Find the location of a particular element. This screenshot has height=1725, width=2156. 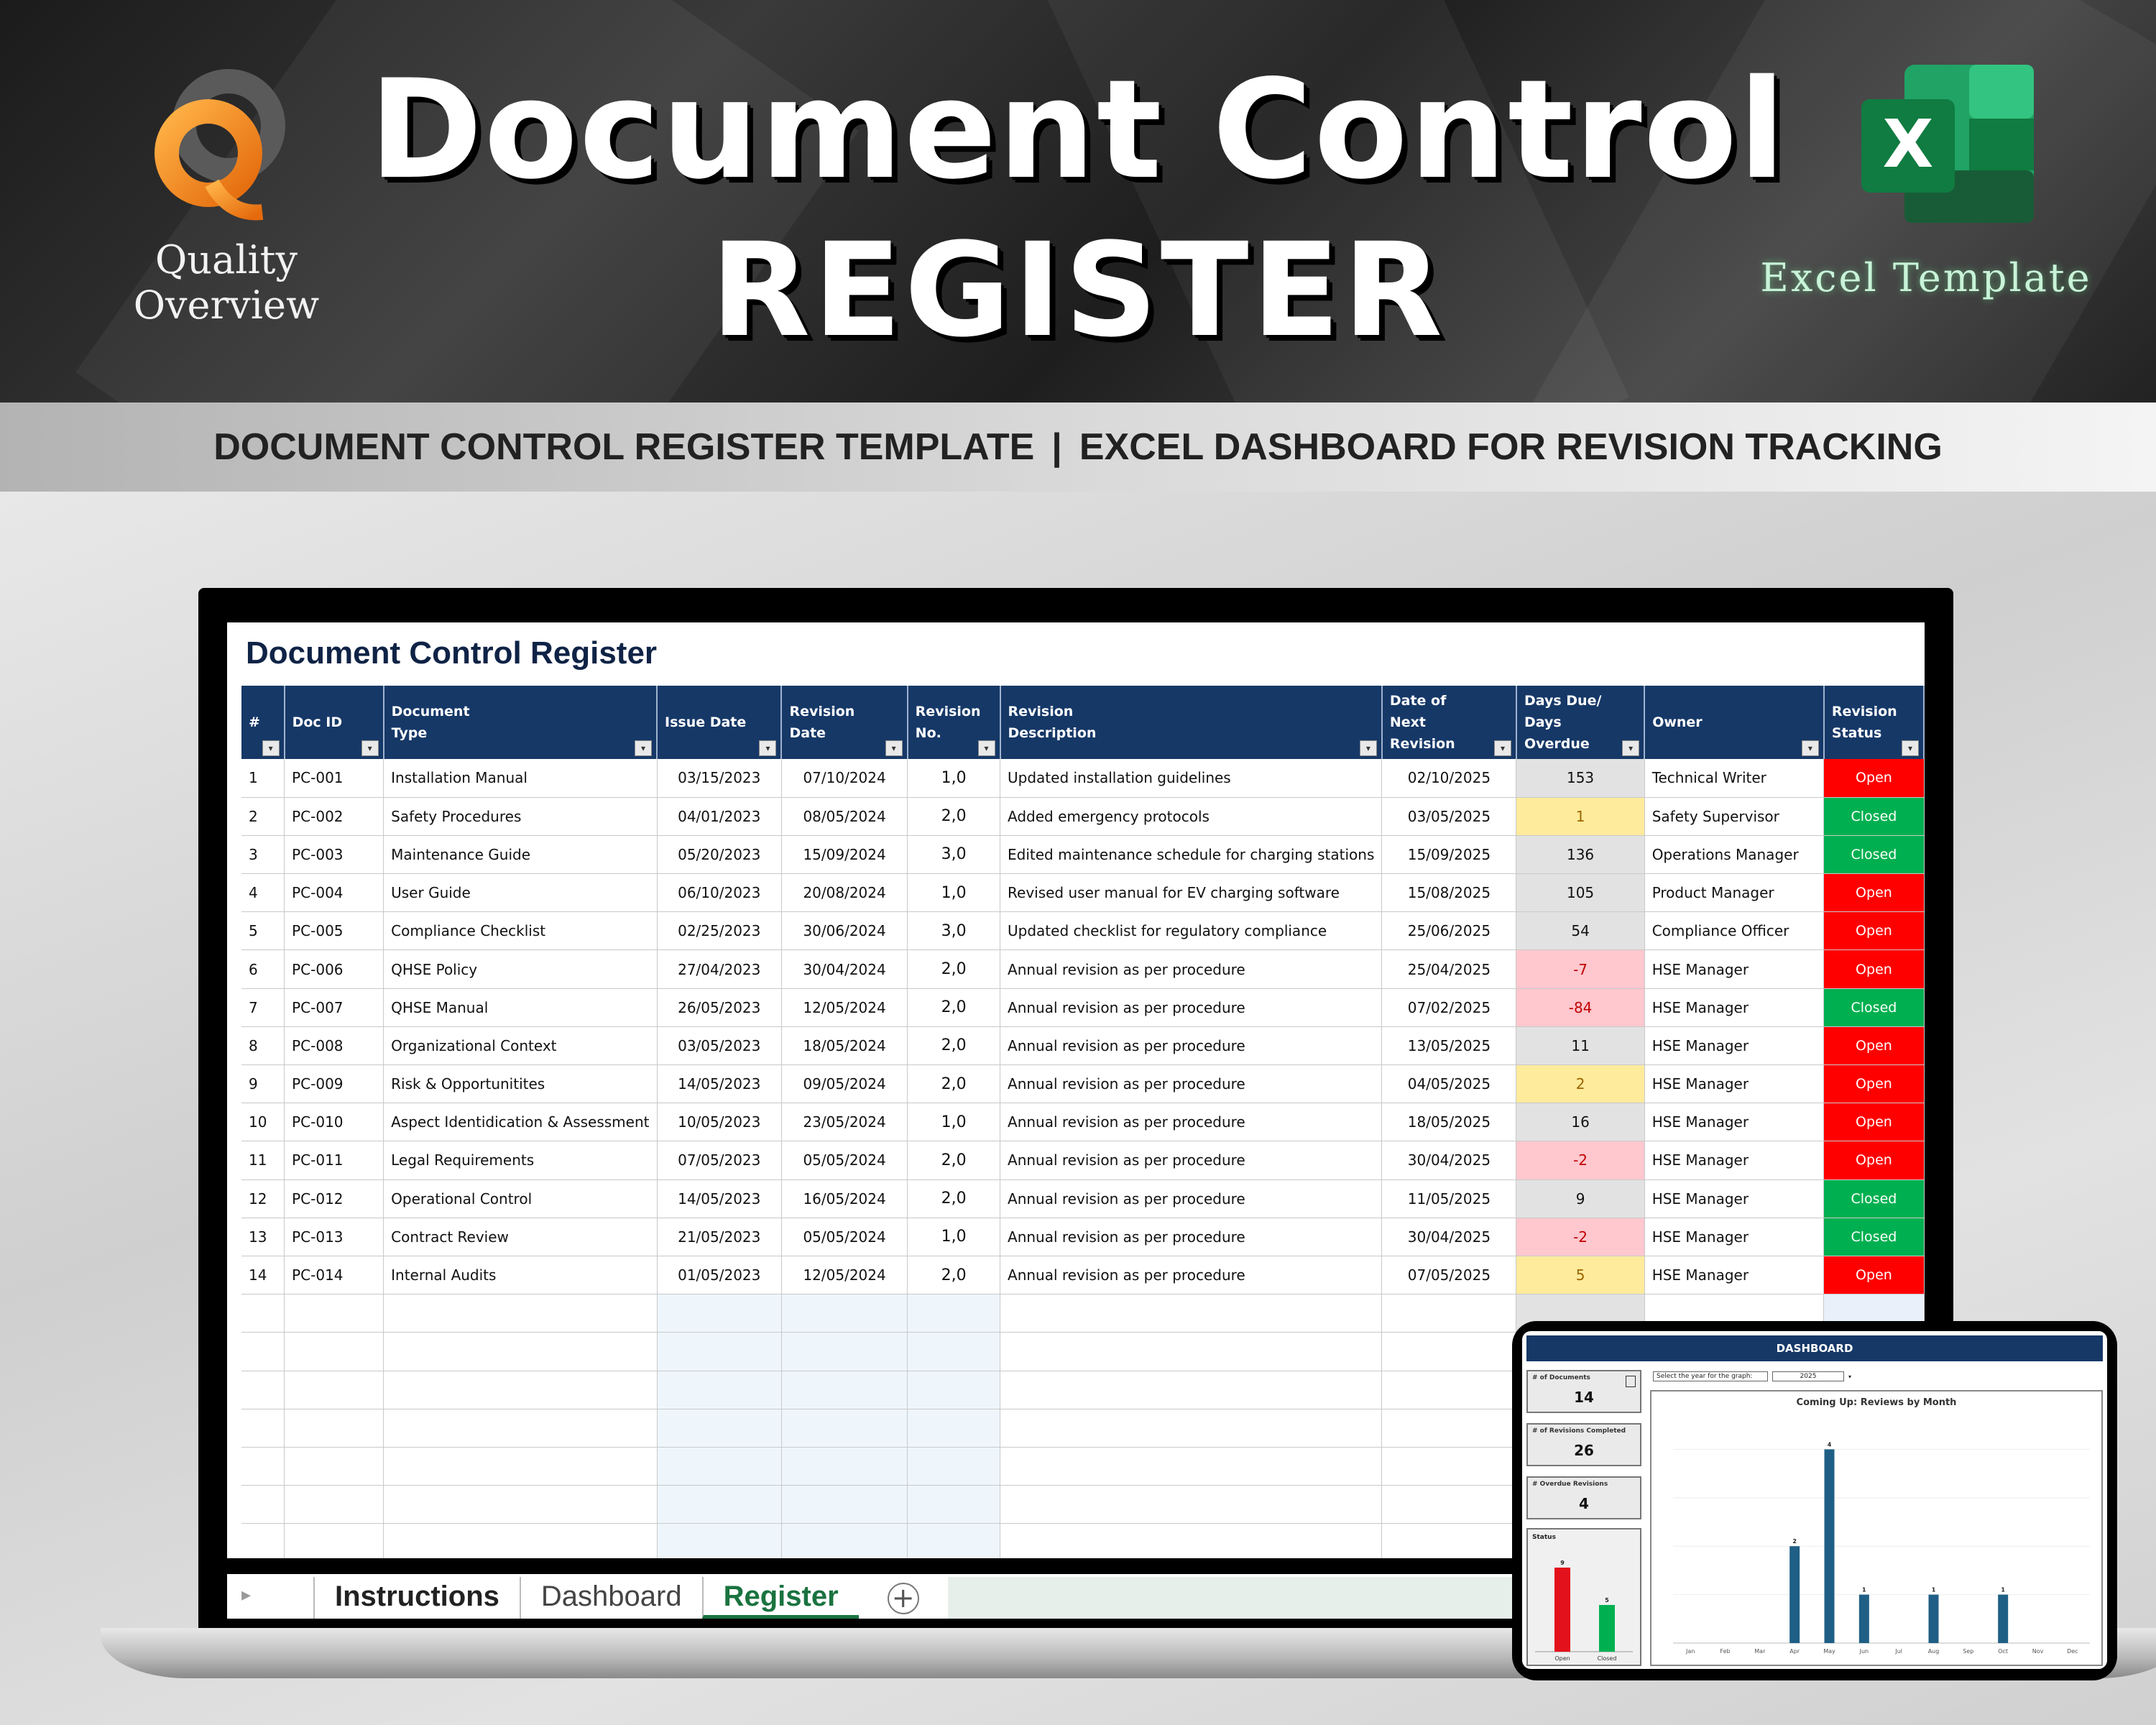

add-sheet-icon: + is located at coordinates (903, 1598).